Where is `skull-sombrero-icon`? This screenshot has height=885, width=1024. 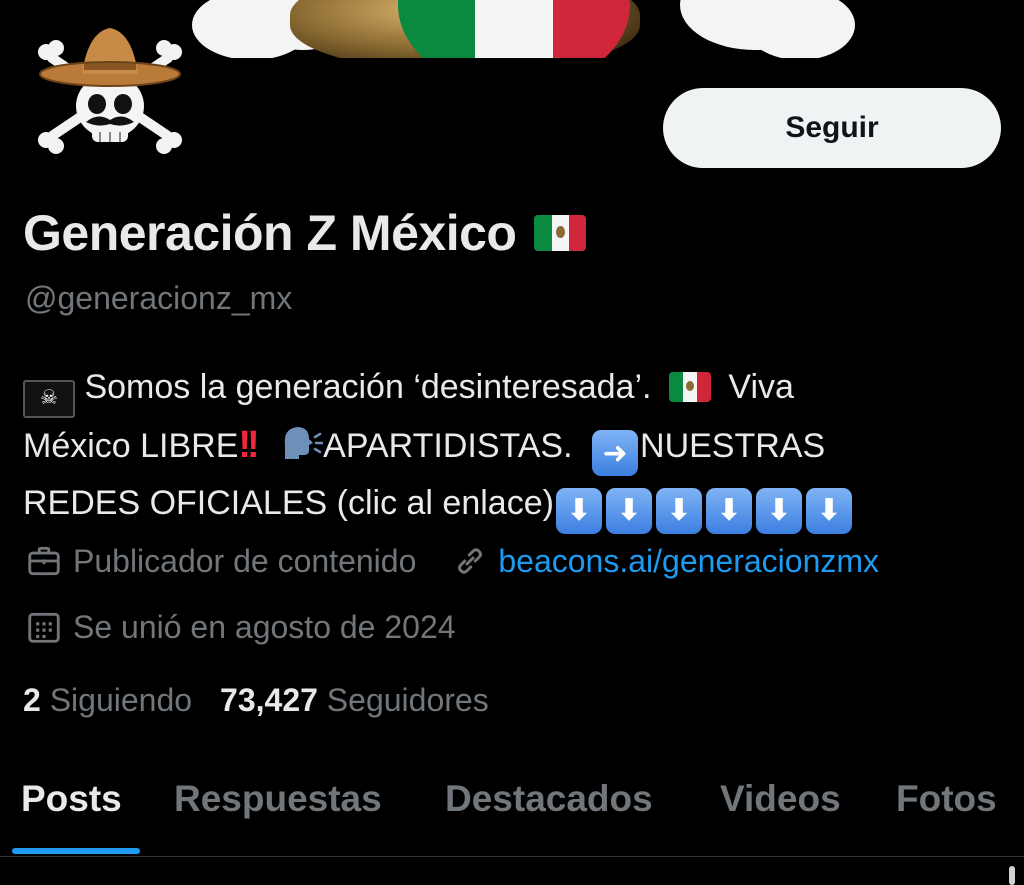
skull-sombrero-icon is located at coordinates (110, 91).